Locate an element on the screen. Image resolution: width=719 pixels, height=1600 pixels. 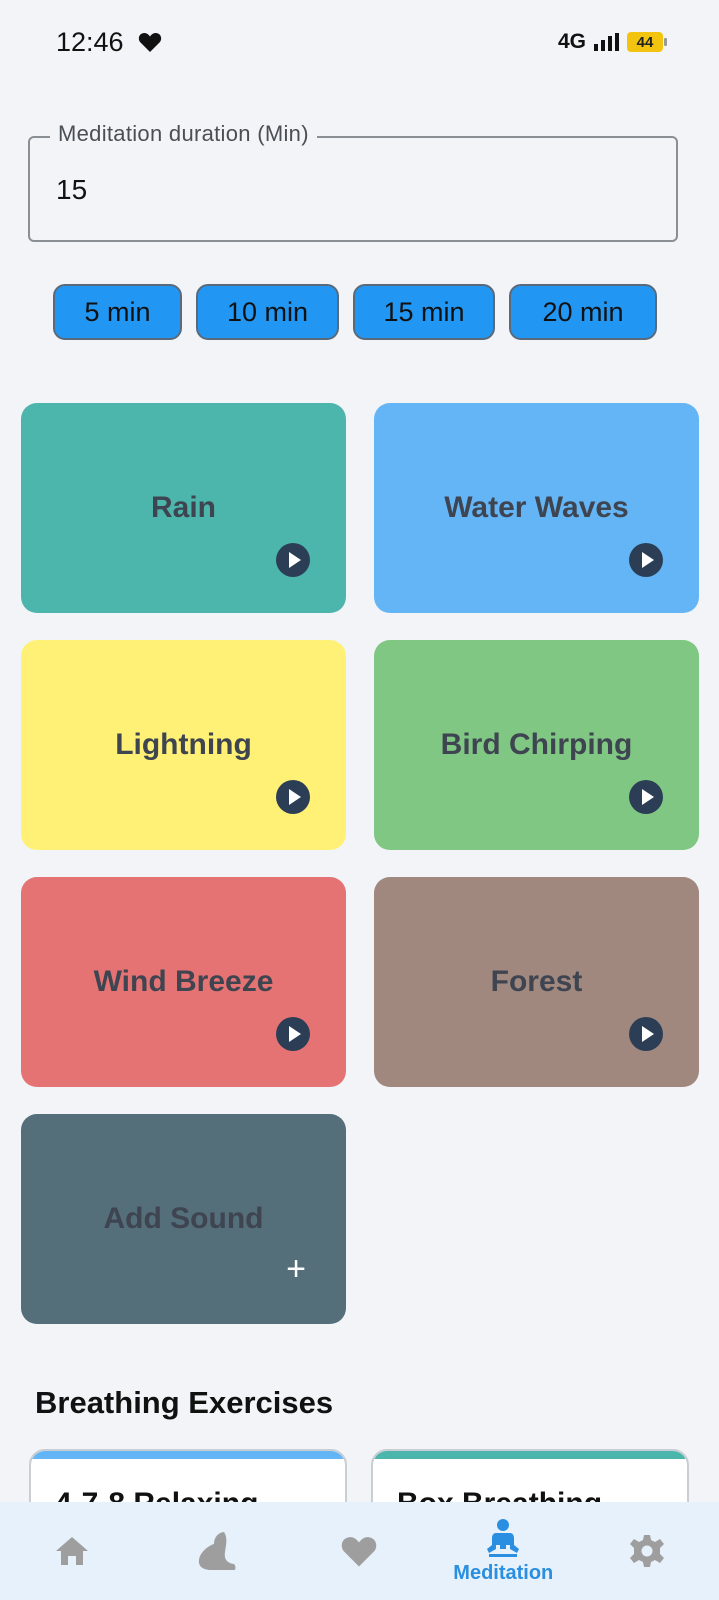
sound-label: Water Waves is located at coordinates (536, 507).